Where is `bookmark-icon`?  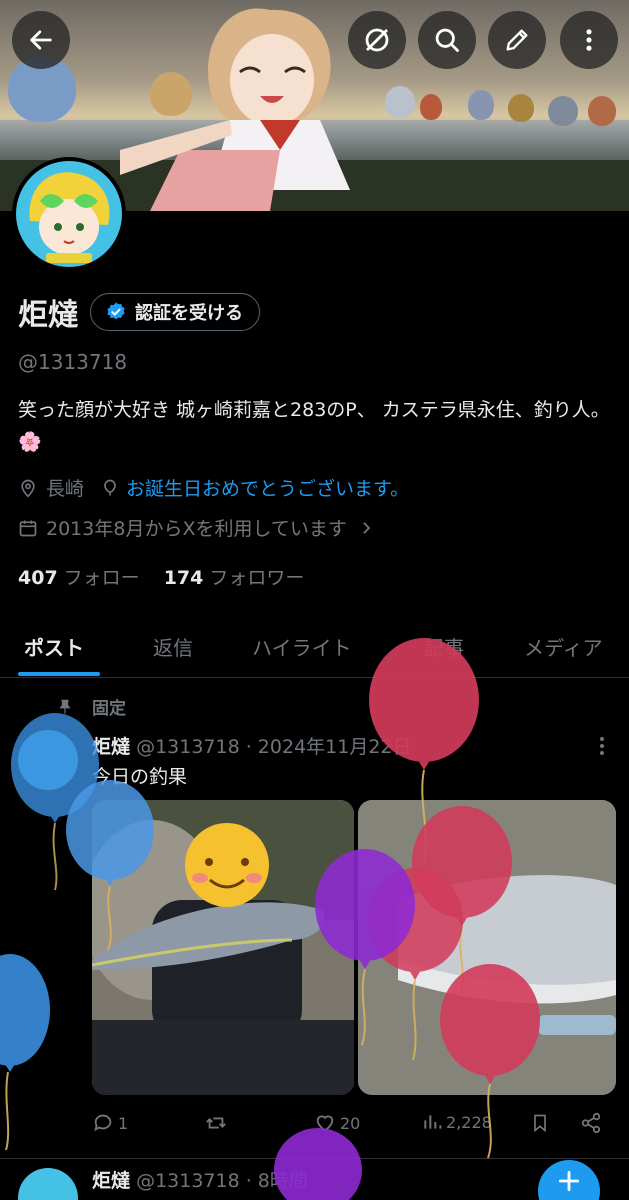 bookmark-icon is located at coordinates (540, 1123).